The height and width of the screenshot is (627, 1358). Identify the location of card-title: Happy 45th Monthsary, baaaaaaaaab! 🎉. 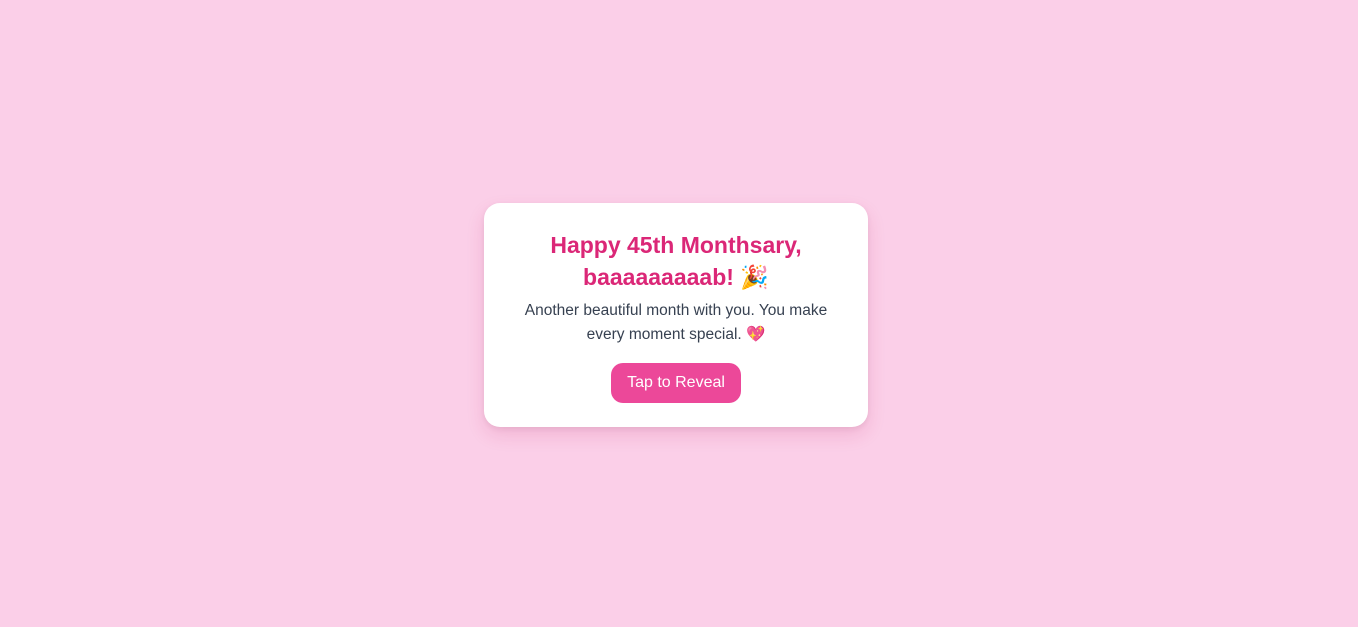
(676, 261).